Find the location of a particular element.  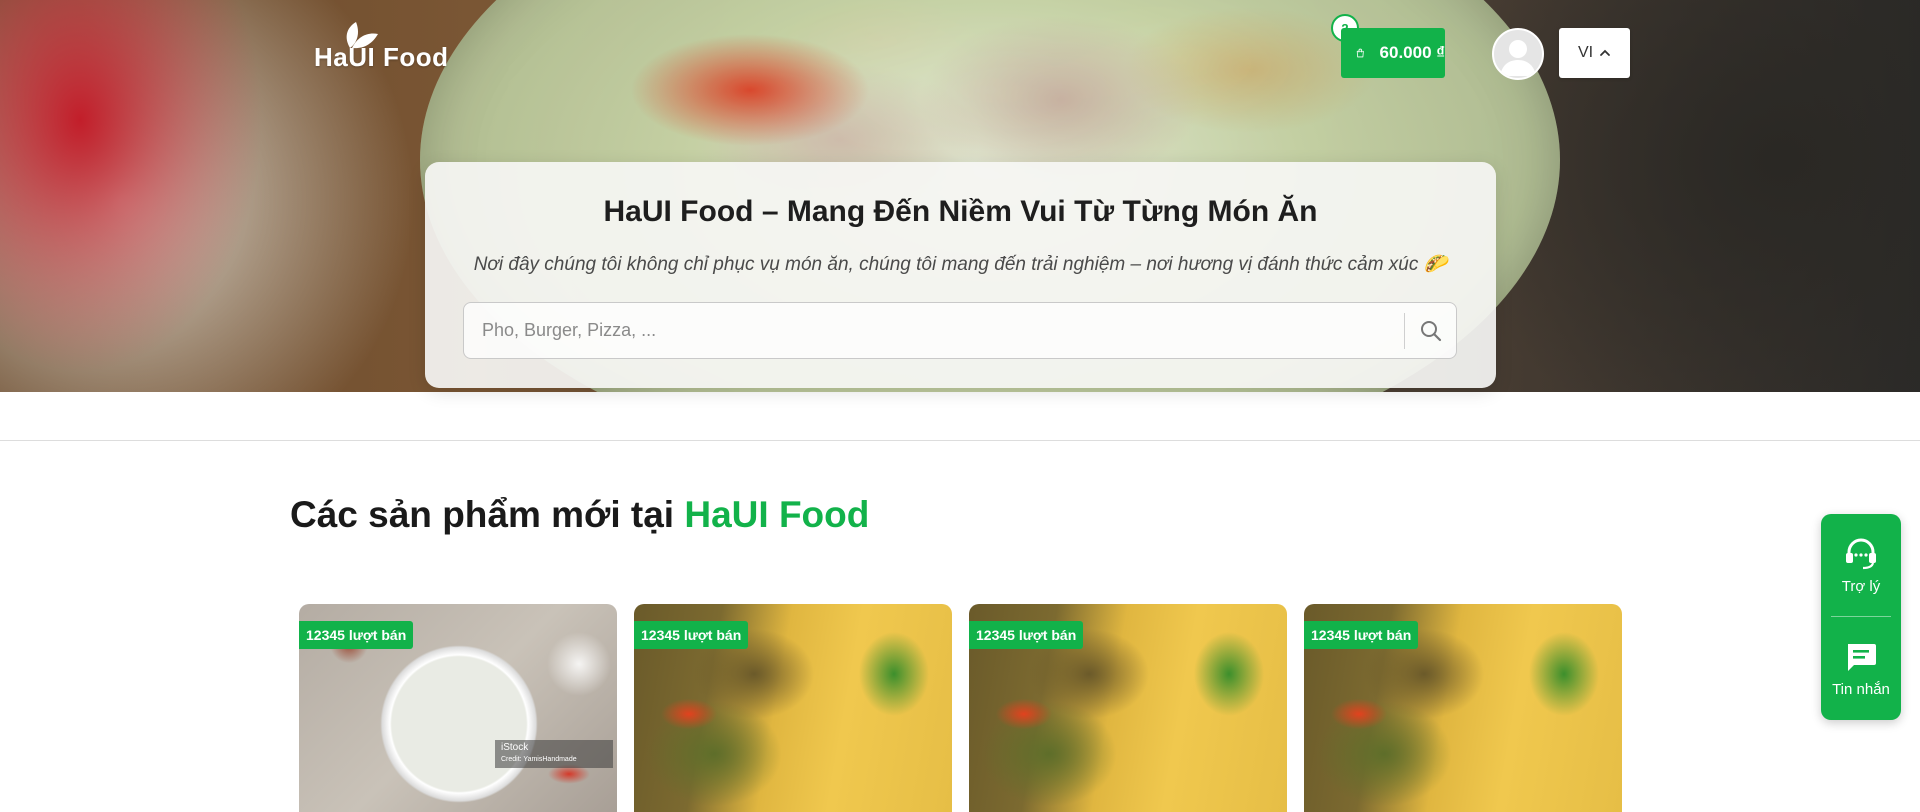

support-panel: Trợ lý Tin nhắn is located at coordinates (1861, 617).